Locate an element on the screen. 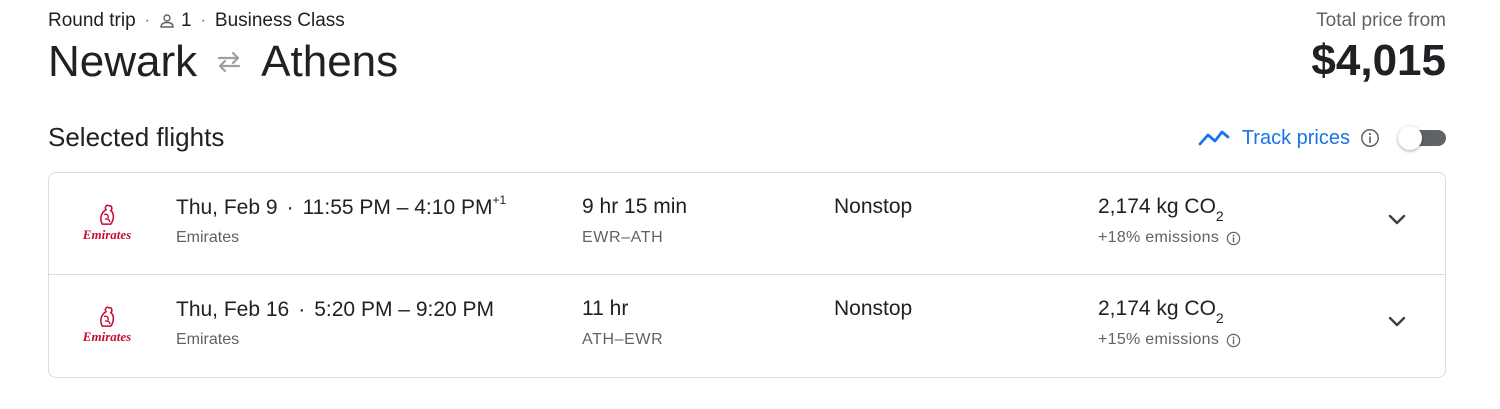 The width and height of the screenshot is (1500, 409). flight-airports: EWR–ATH is located at coordinates (623, 237).